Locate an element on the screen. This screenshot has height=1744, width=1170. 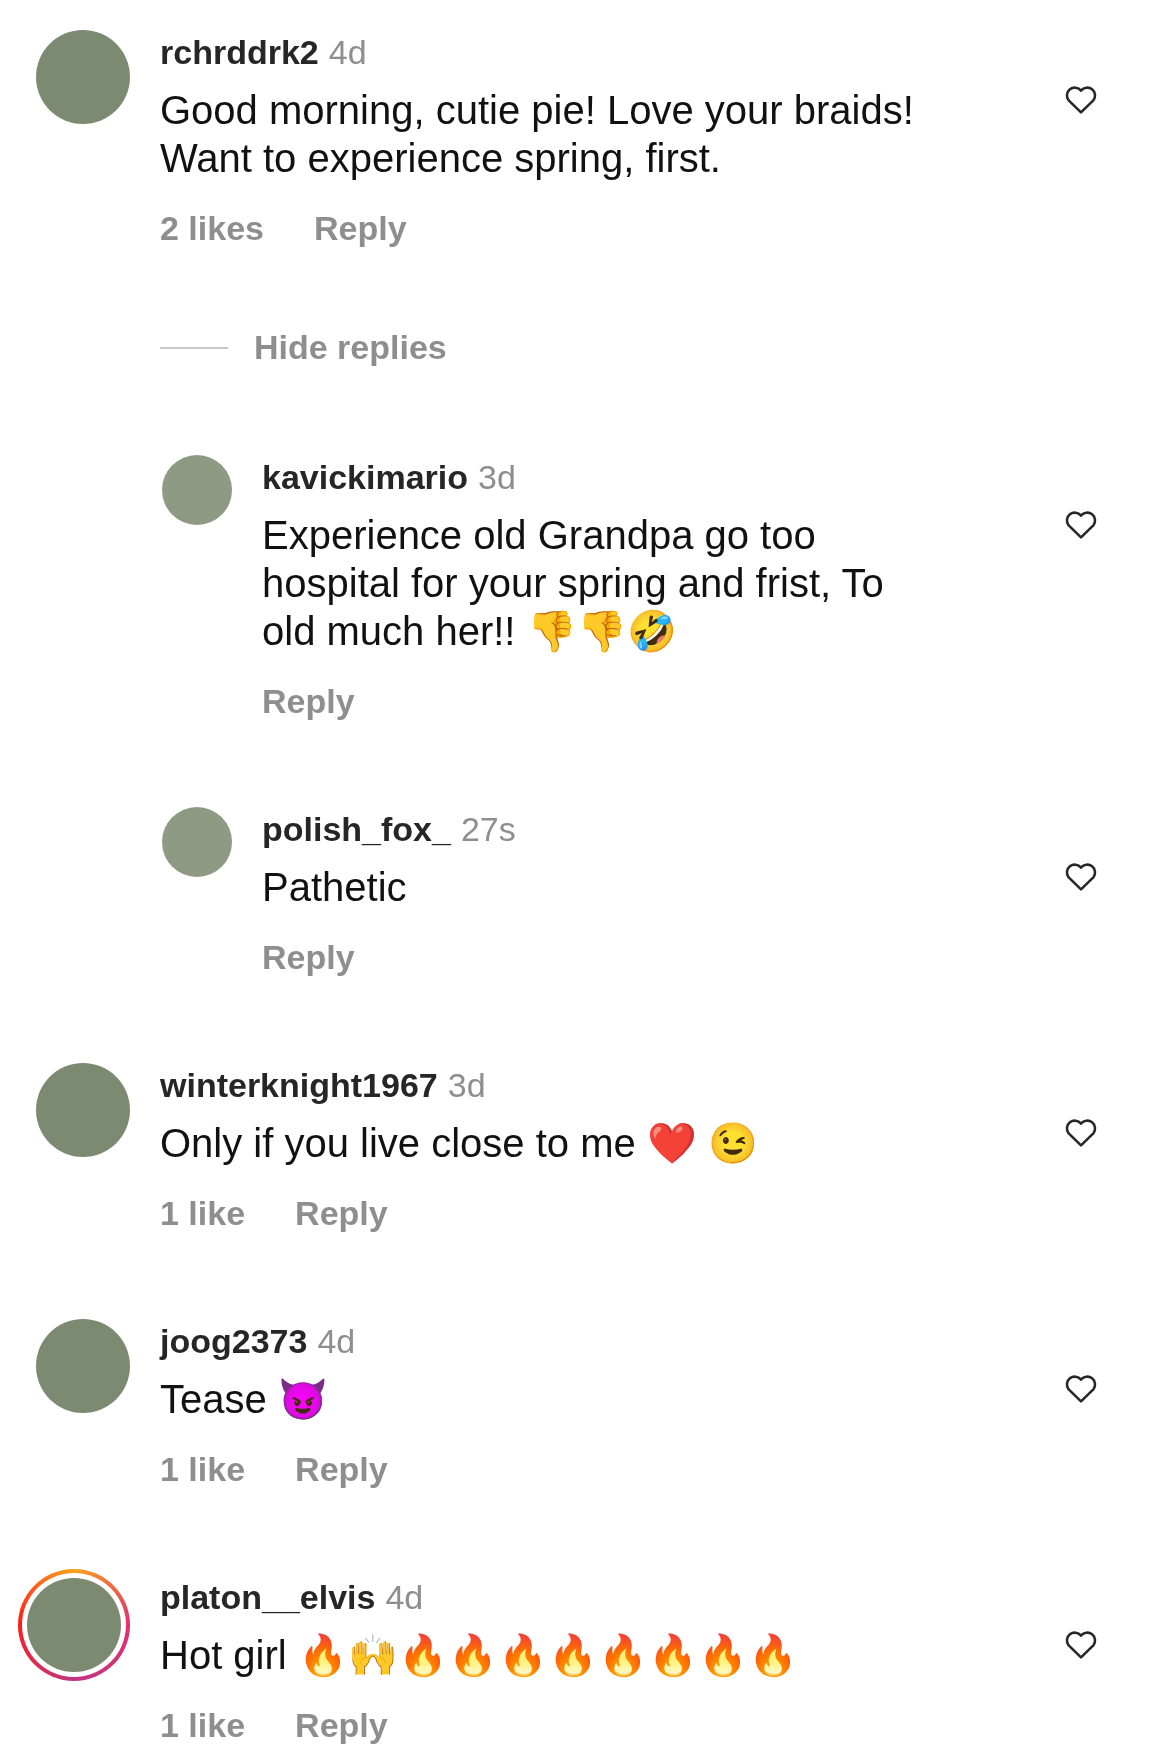
comment-text: hospital for your spring and frist, To is located at coordinates (573, 583).